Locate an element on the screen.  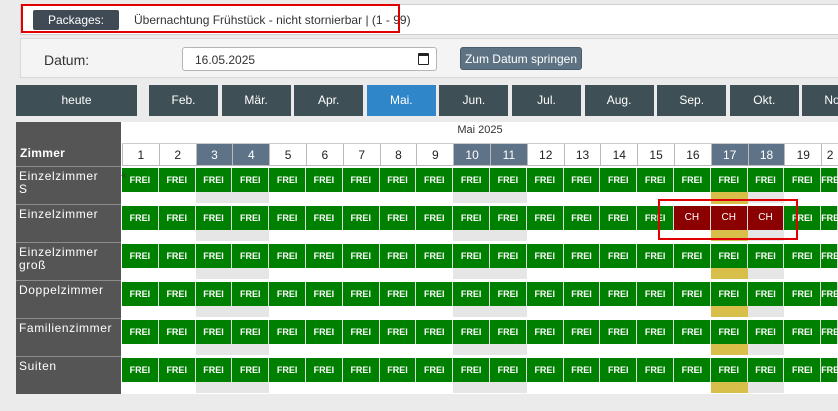
date-input: 16.05.2025 is located at coordinates (309, 59).